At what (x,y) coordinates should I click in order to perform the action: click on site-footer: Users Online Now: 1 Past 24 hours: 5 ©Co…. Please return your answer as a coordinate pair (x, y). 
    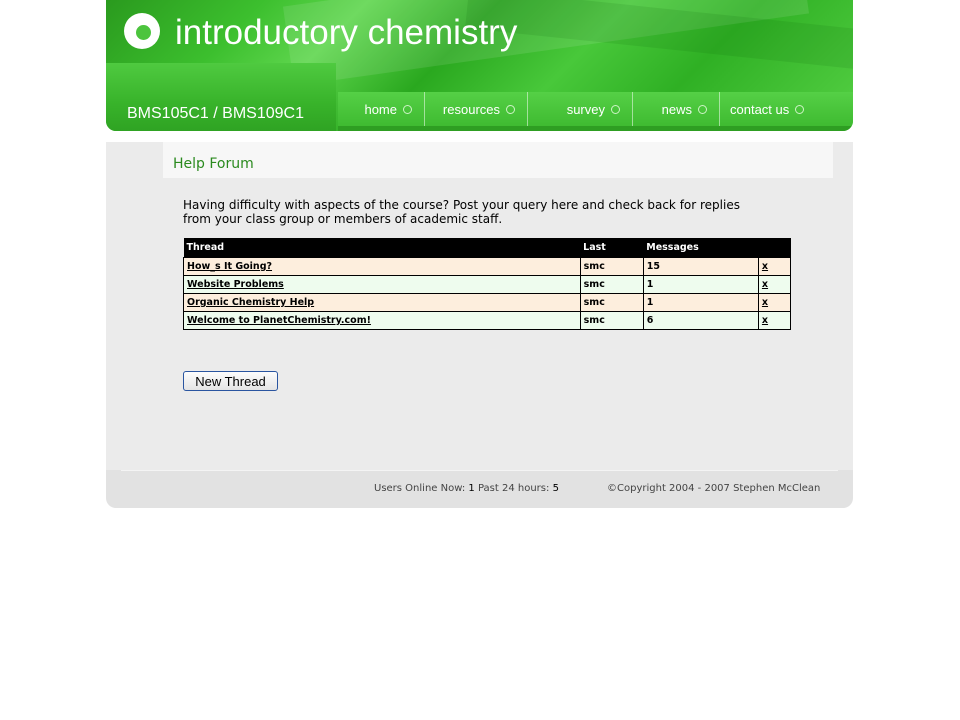
    Looking at the image, I should click on (479, 489).